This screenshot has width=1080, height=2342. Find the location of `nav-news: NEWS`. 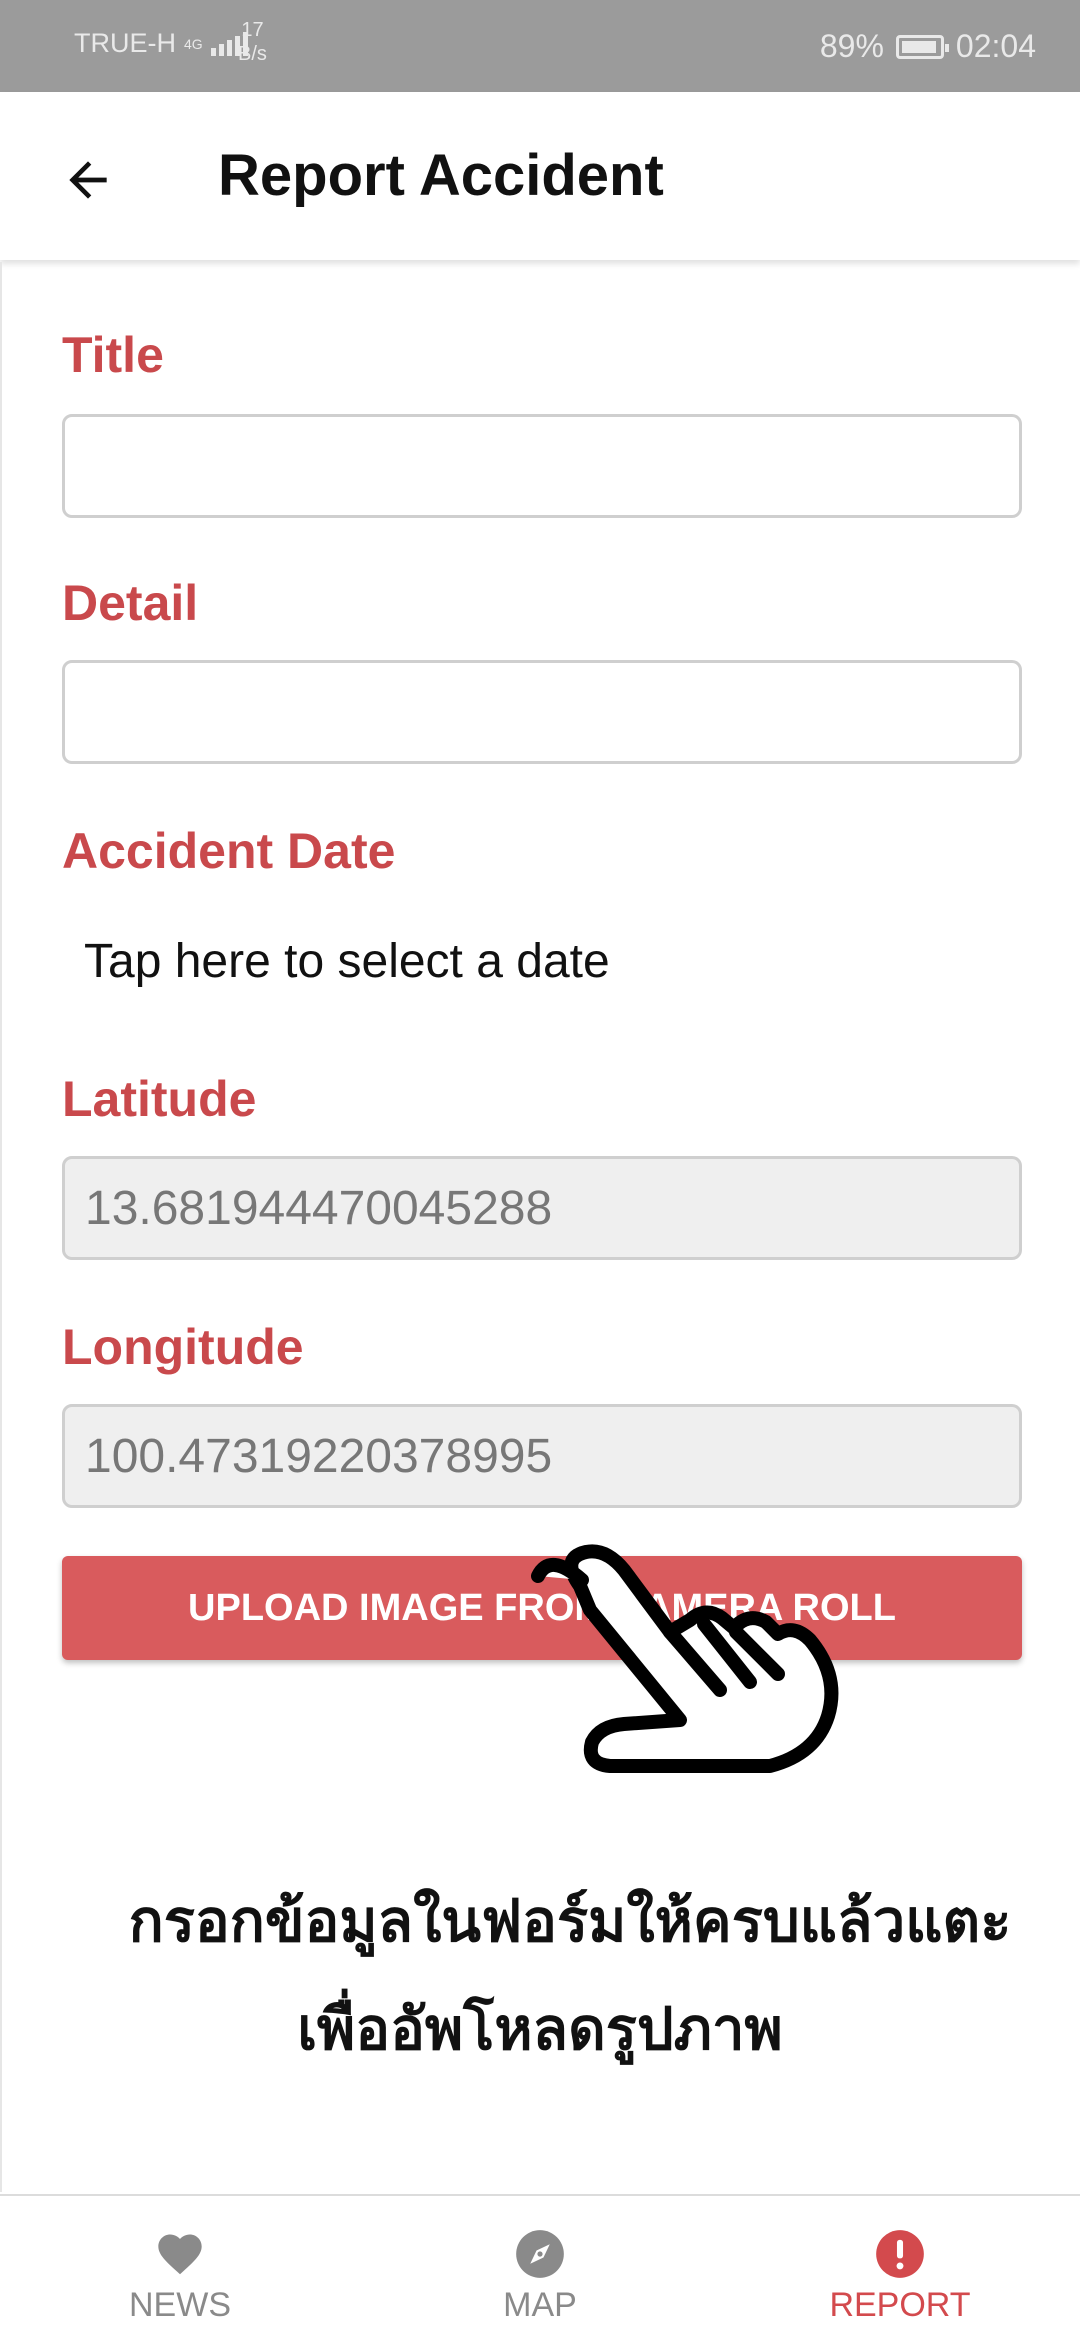

nav-news: NEWS is located at coordinates (180, 2269).